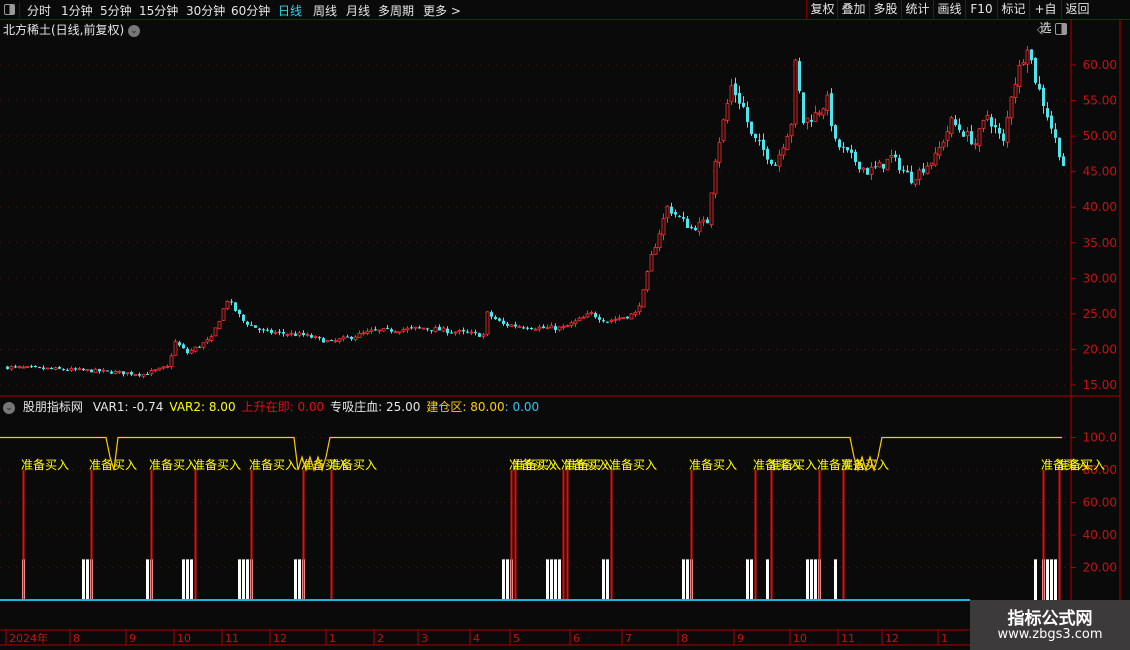  I want to click on chevron-down-icon: ⌄, so click(9, 407).